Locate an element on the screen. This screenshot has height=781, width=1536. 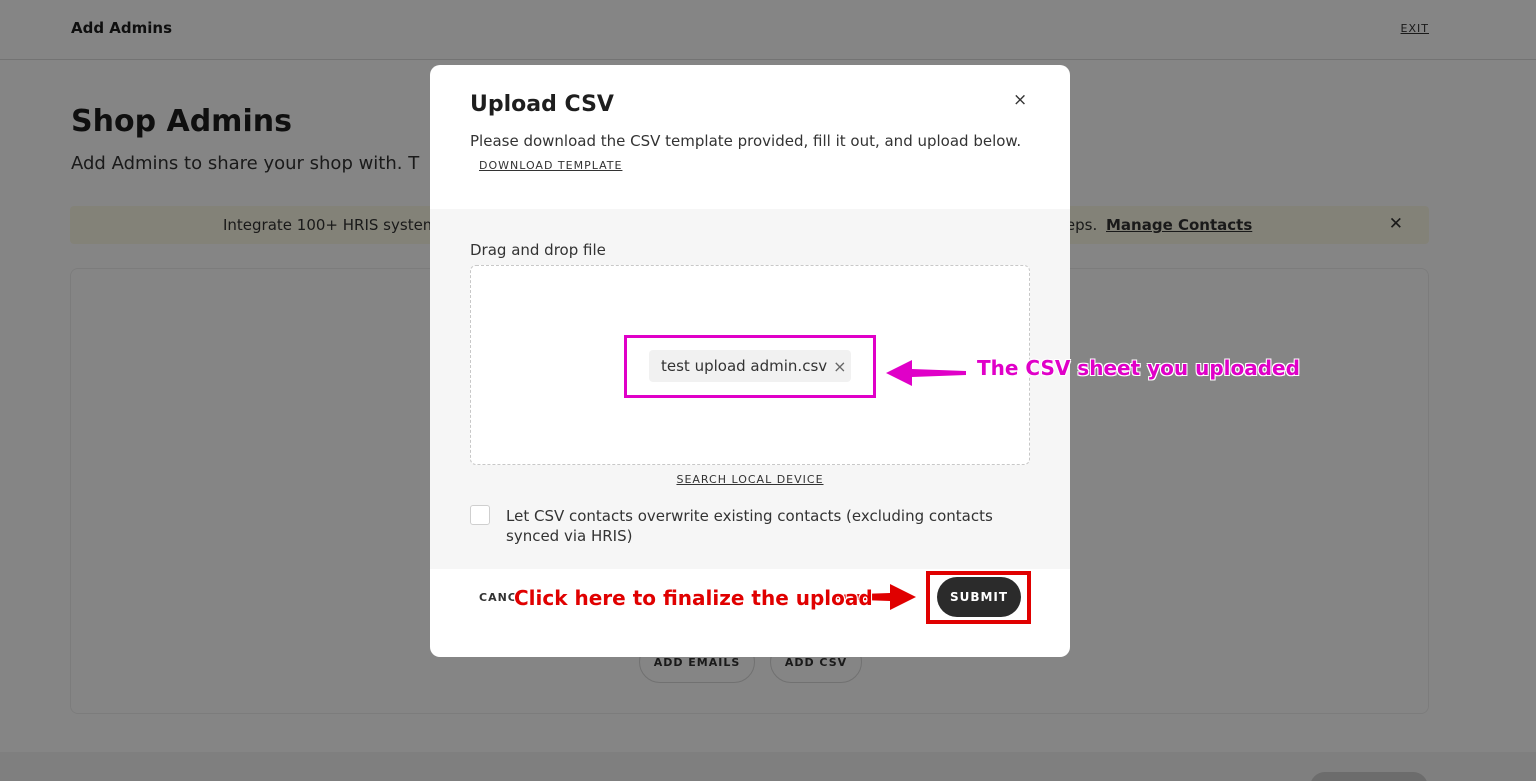
download-template-link: DOWNLOAD TEMPLATE is located at coordinates (550, 165).